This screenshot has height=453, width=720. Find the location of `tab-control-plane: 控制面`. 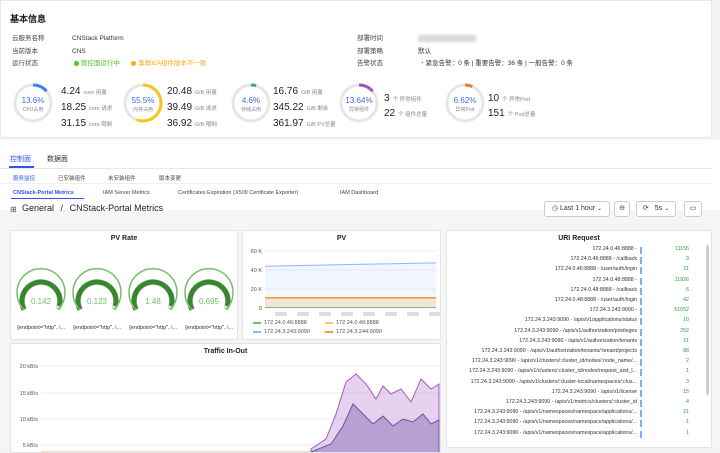

tab-control-plane: 控制面 is located at coordinates (20, 159).